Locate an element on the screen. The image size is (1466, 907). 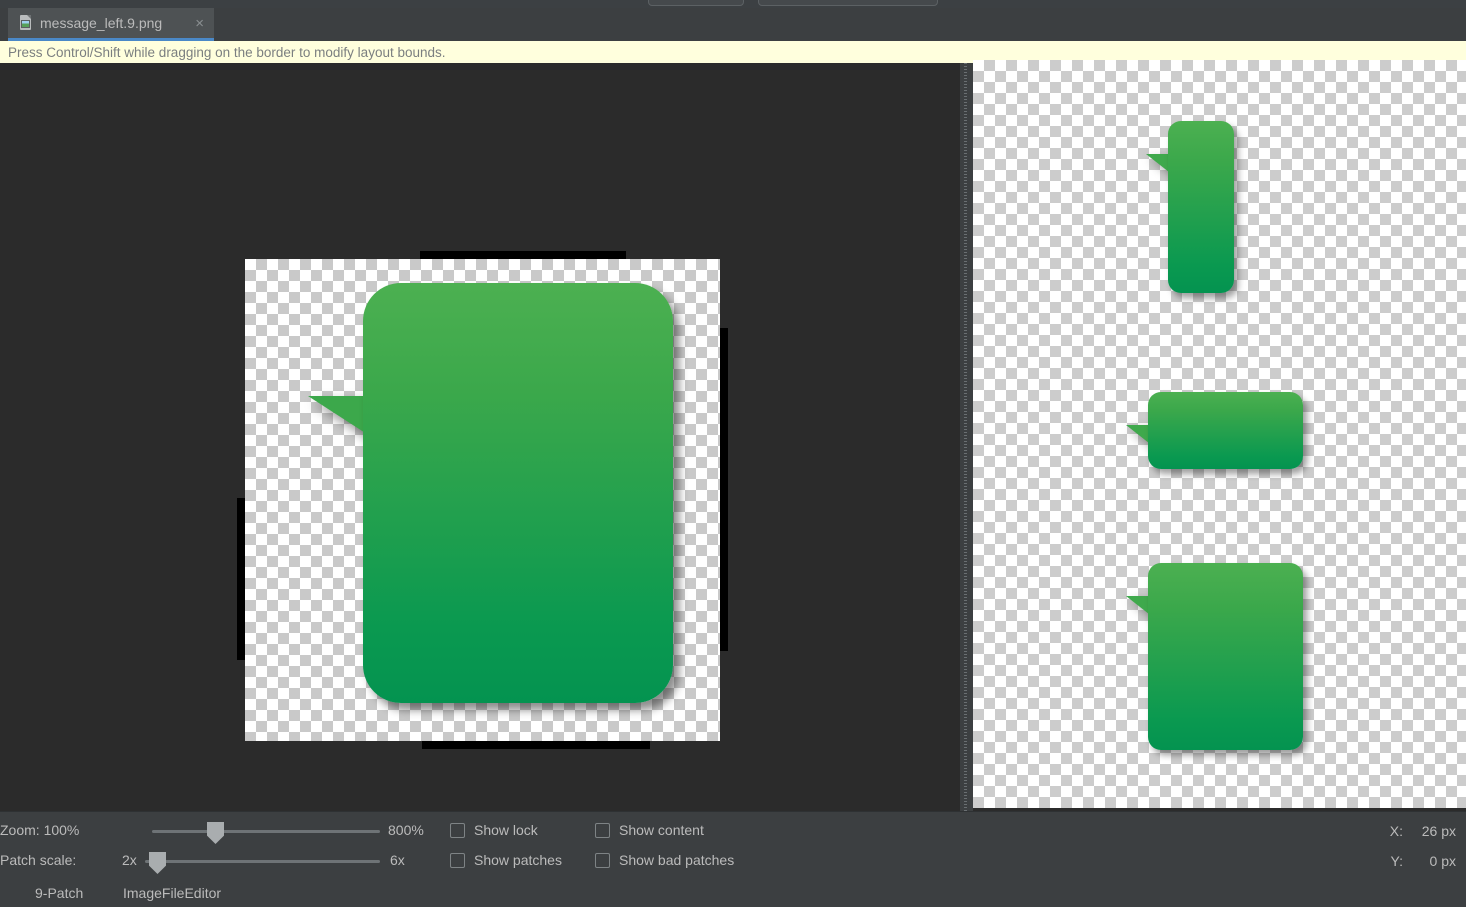
tab-label: message_left.9.png is located at coordinates (101, 23).